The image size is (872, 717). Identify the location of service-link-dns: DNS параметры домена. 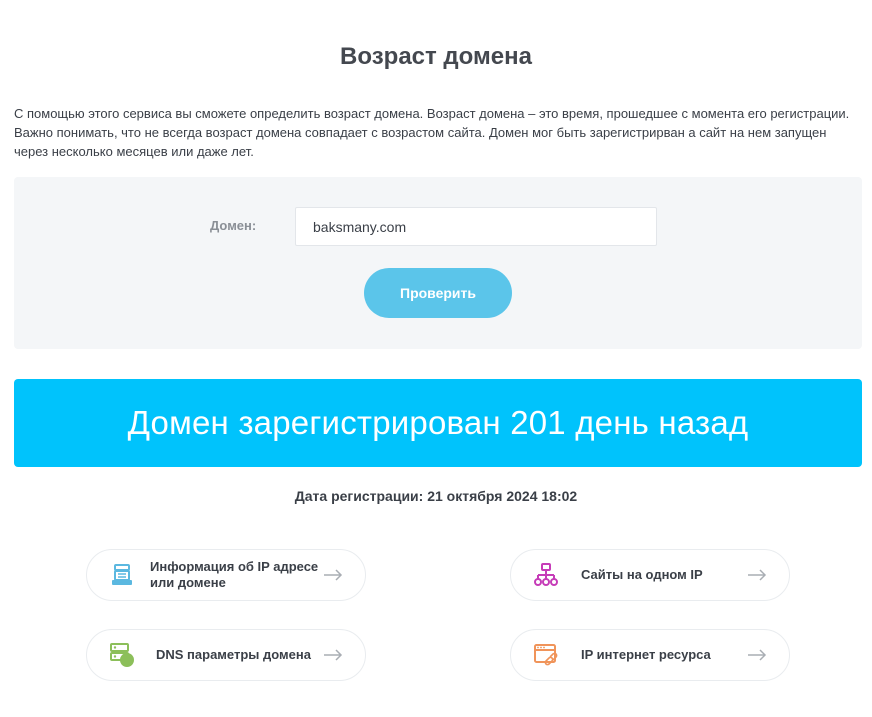
(226, 655).